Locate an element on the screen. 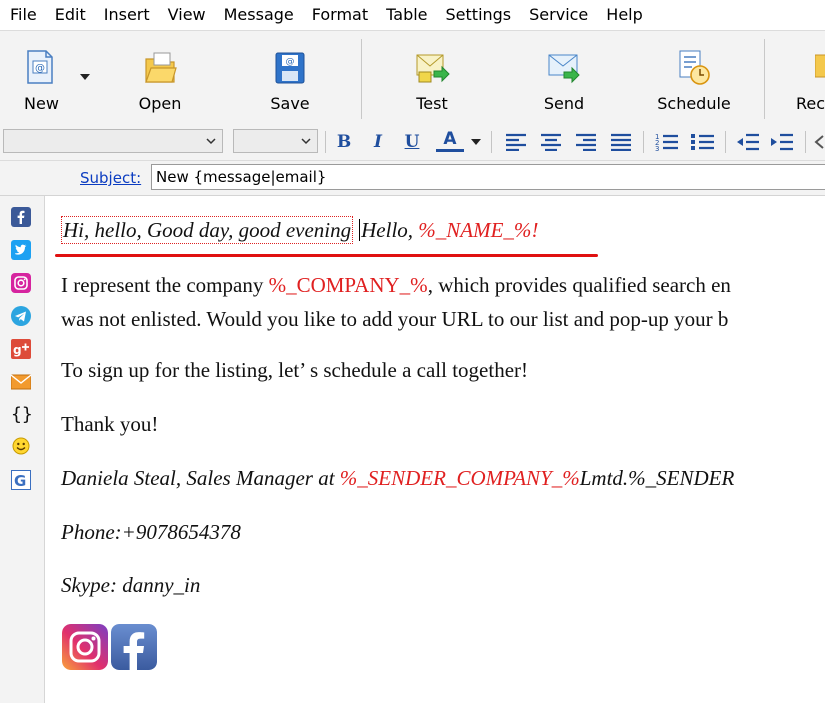 The image size is (825, 703). receive-label: Rec is located at coordinates (810, 103).